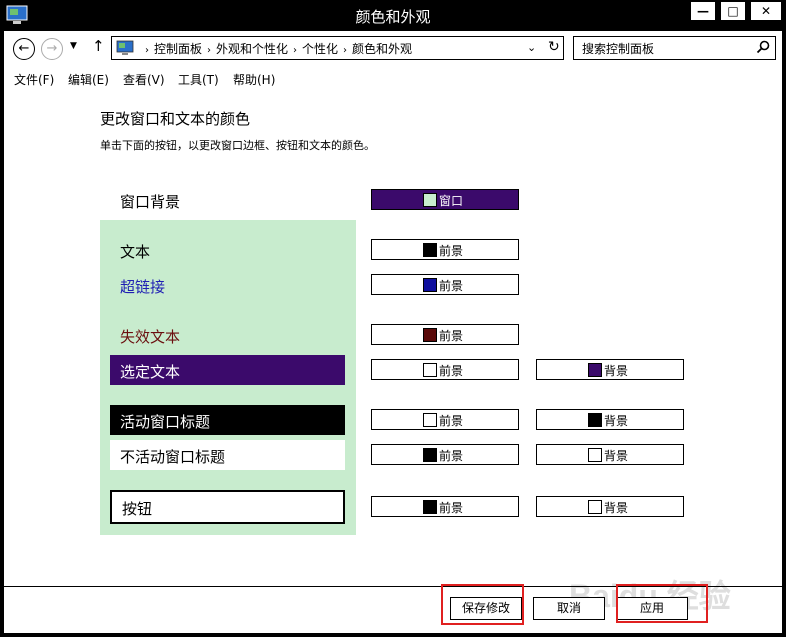 This screenshot has height=637, width=786. I want to click on disabled-foreground-label: 前景, so click(451, 336).